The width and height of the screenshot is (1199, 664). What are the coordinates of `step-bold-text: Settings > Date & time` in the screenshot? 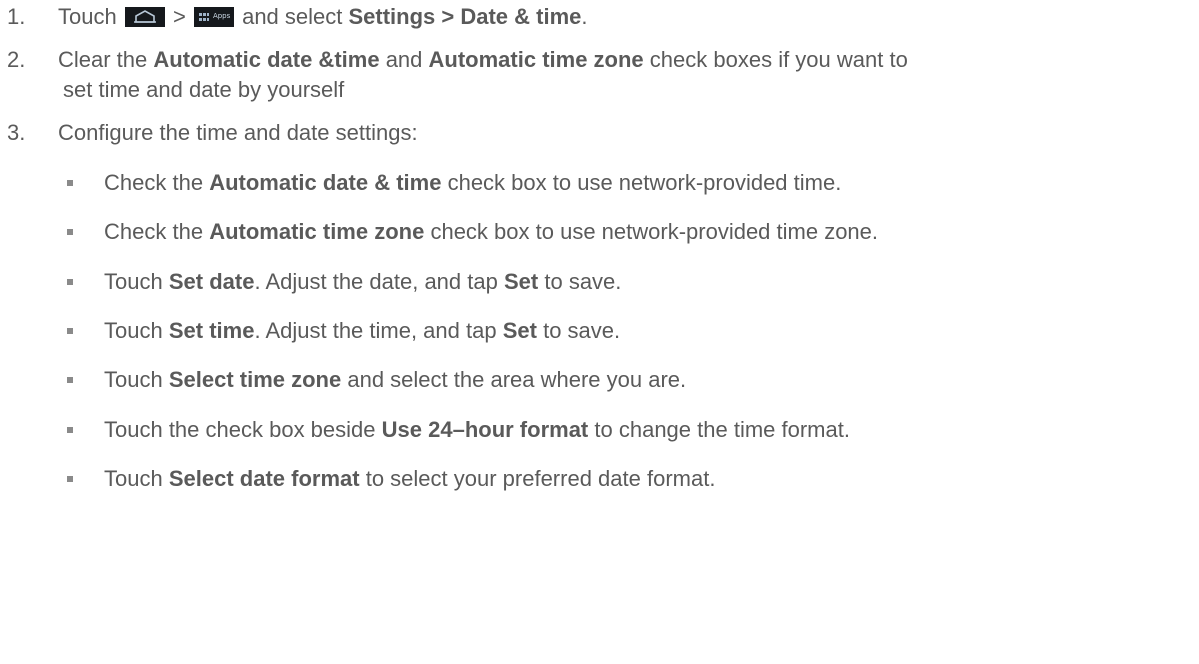 It's located at (465, 16).